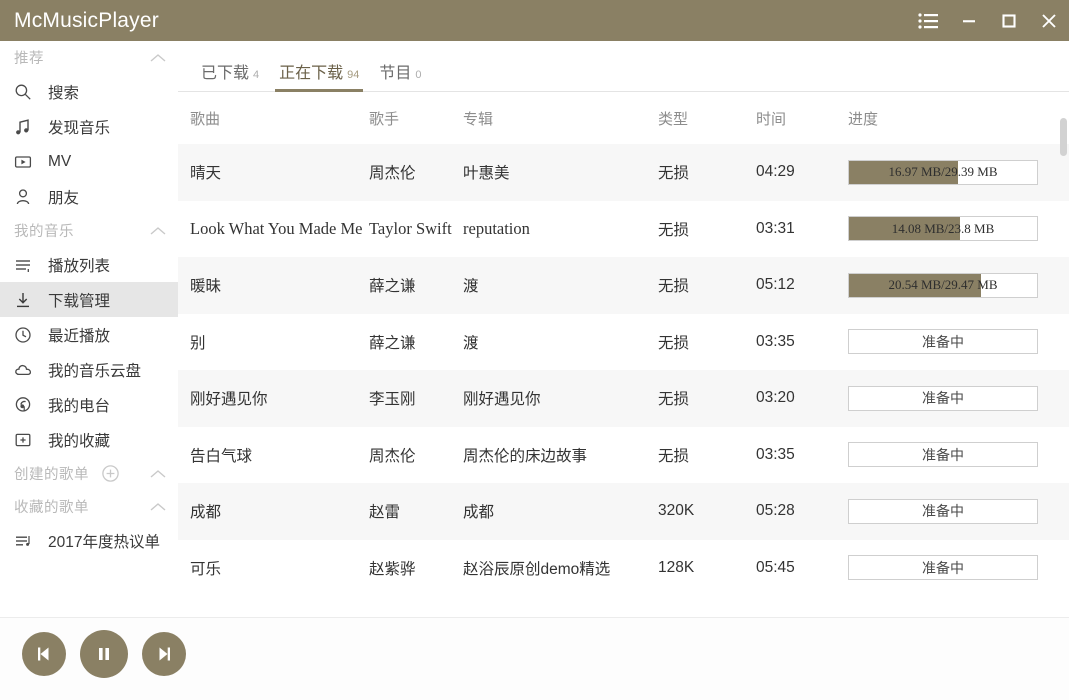 This screenshot has height=700, width=1069. What do you see at coordinates (89, 506) in the screenshot?
I see `sidebar-section-favorite-playlists: 收藏的歌单` at bounding box center [89, 506].